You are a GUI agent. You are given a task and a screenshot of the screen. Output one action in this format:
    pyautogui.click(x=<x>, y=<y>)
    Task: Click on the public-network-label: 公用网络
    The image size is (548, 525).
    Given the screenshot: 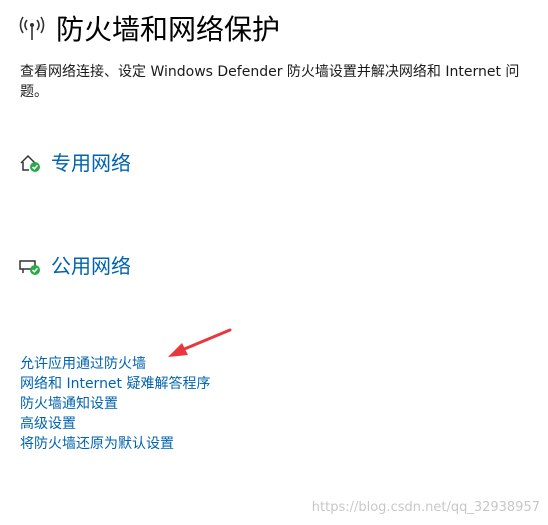 What is the action you would take?
    pyautogui.click(x=91, y=266)
    